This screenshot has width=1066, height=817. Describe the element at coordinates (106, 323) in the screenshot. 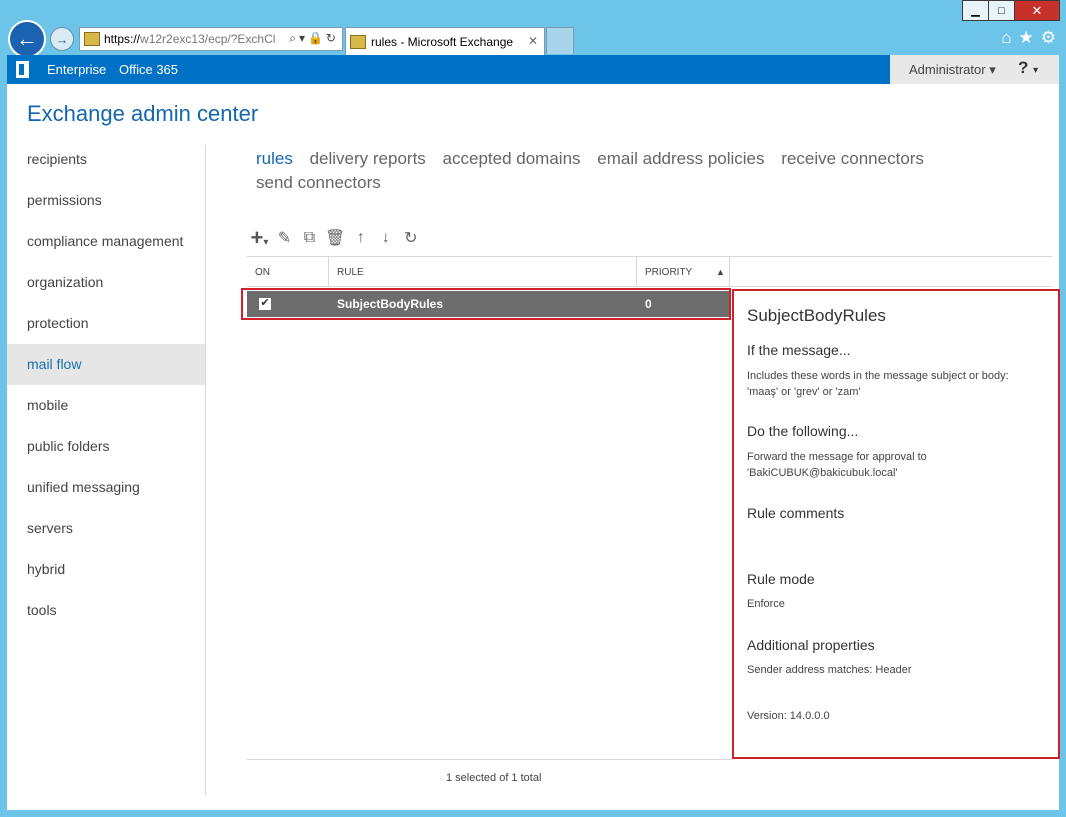

I see `nav-item-protection: protection` at that location.